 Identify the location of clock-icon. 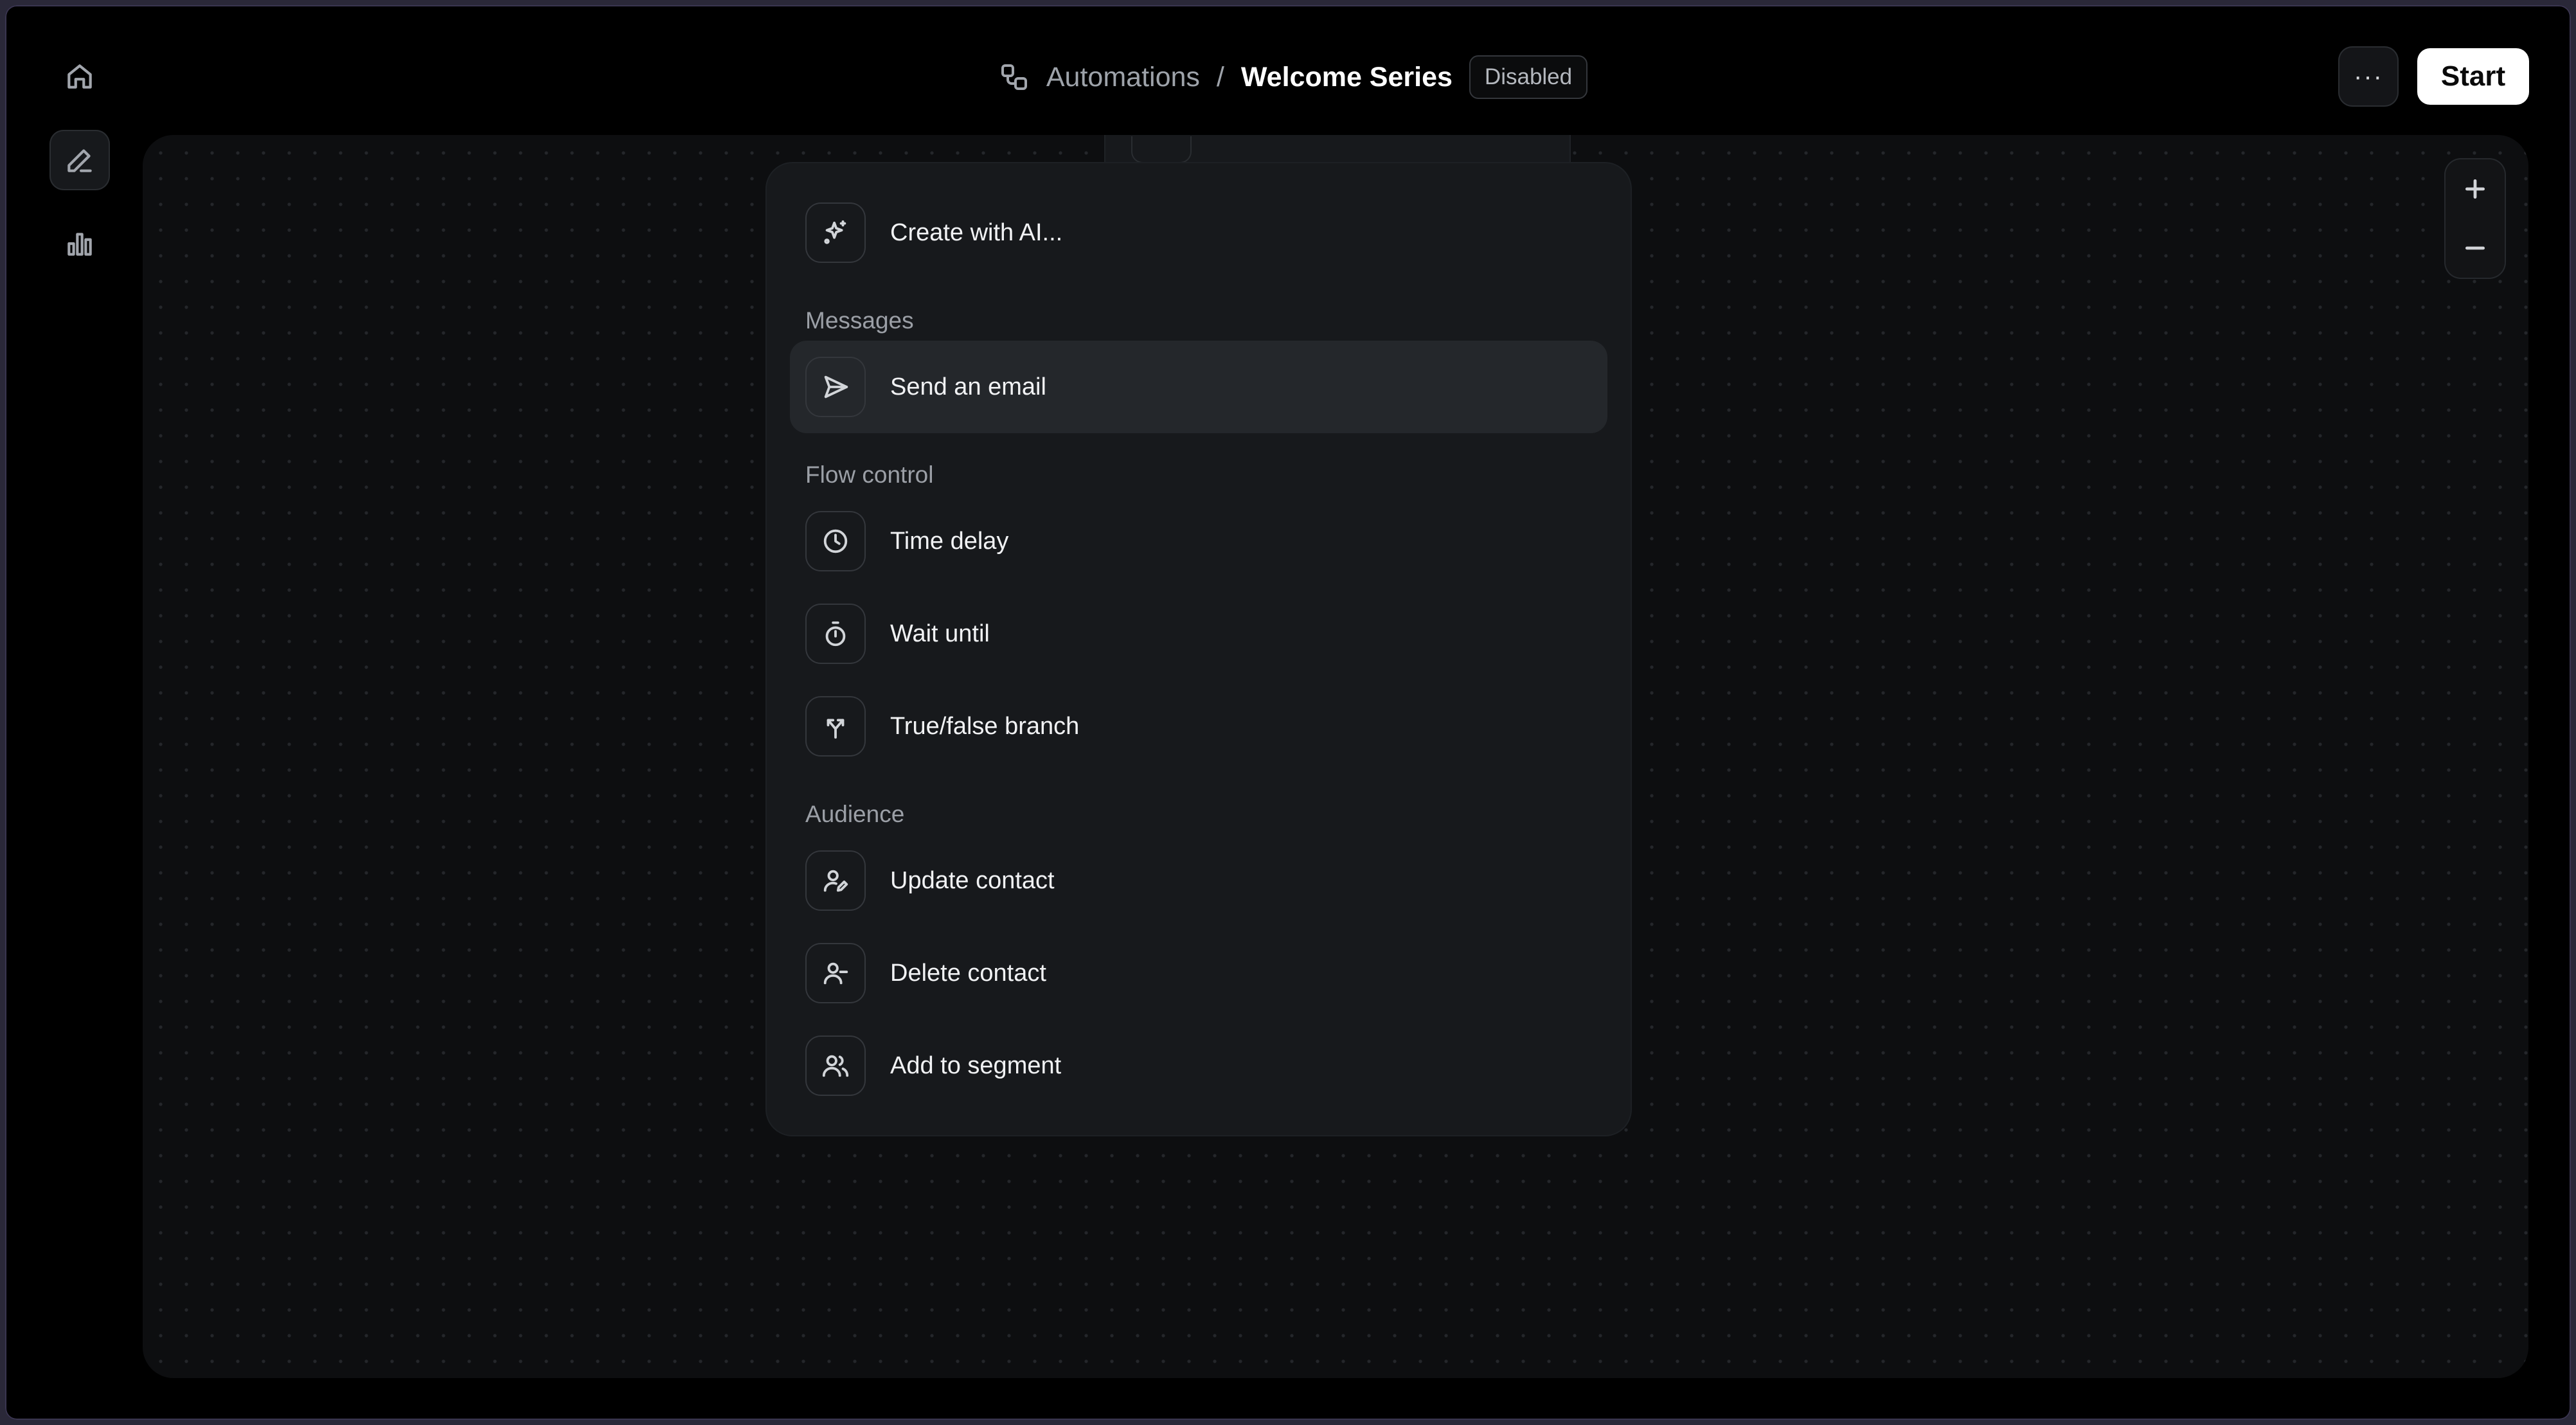
(835, 541).